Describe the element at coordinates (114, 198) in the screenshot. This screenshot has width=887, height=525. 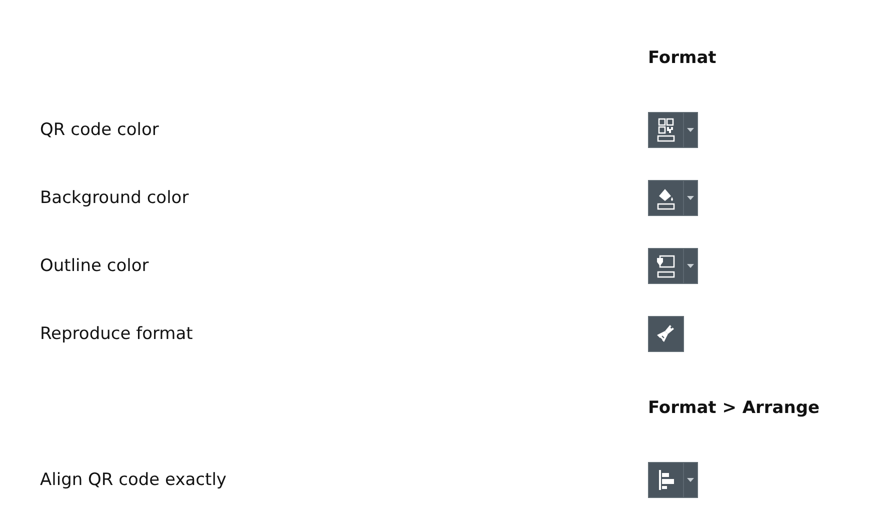
I see `option-label: Background color` at that location.